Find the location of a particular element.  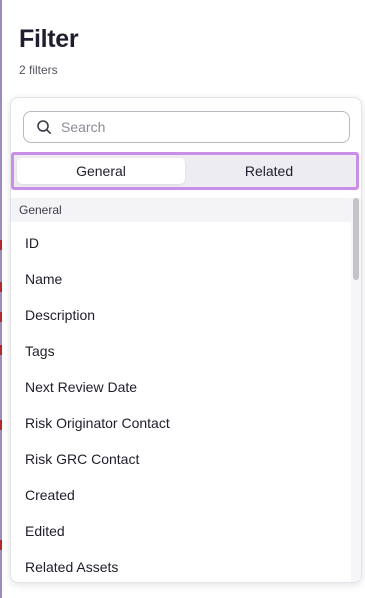

background-edge is located at coordinates (1, 299).